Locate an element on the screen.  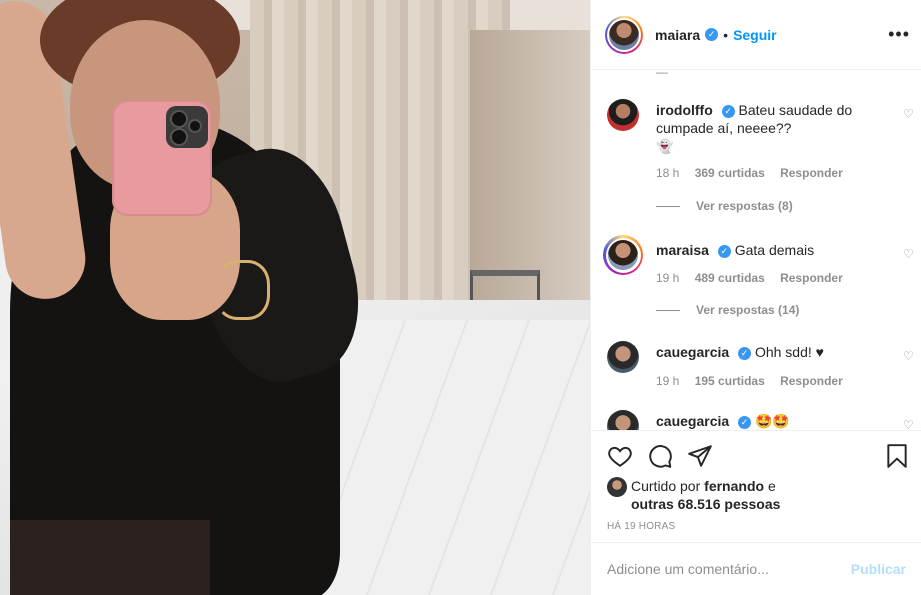
comment-icon is located at coordinates (660, 456).